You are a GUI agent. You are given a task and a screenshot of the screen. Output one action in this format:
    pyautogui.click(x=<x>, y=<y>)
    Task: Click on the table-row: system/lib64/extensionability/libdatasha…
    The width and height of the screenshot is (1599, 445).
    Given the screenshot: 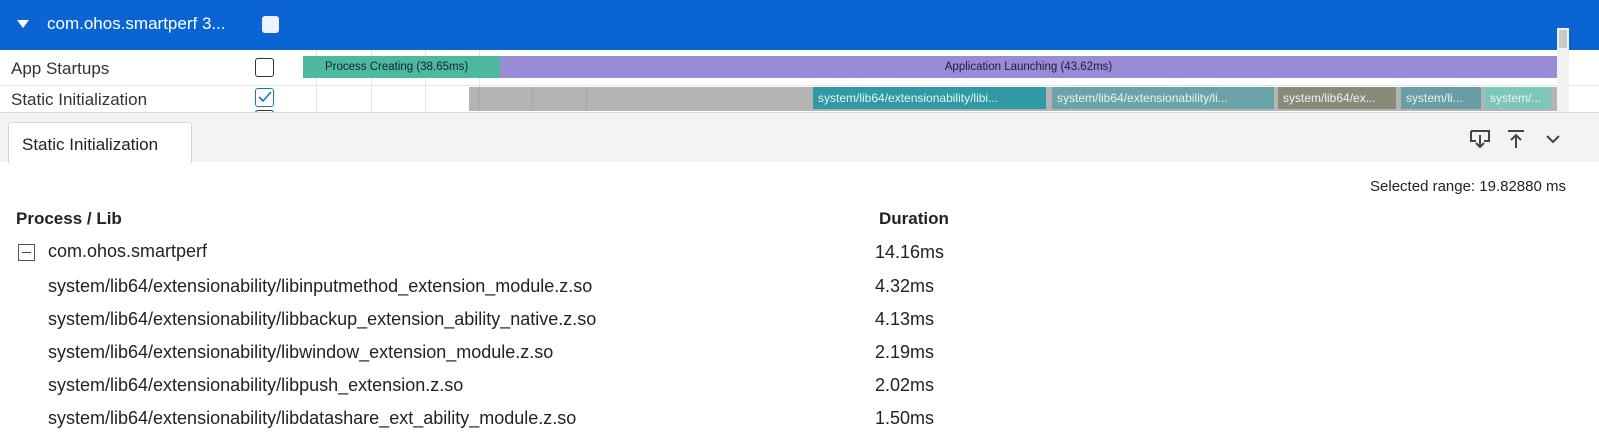 What is the action you would take?
    pyautogui.click(x=312, y=418)
    